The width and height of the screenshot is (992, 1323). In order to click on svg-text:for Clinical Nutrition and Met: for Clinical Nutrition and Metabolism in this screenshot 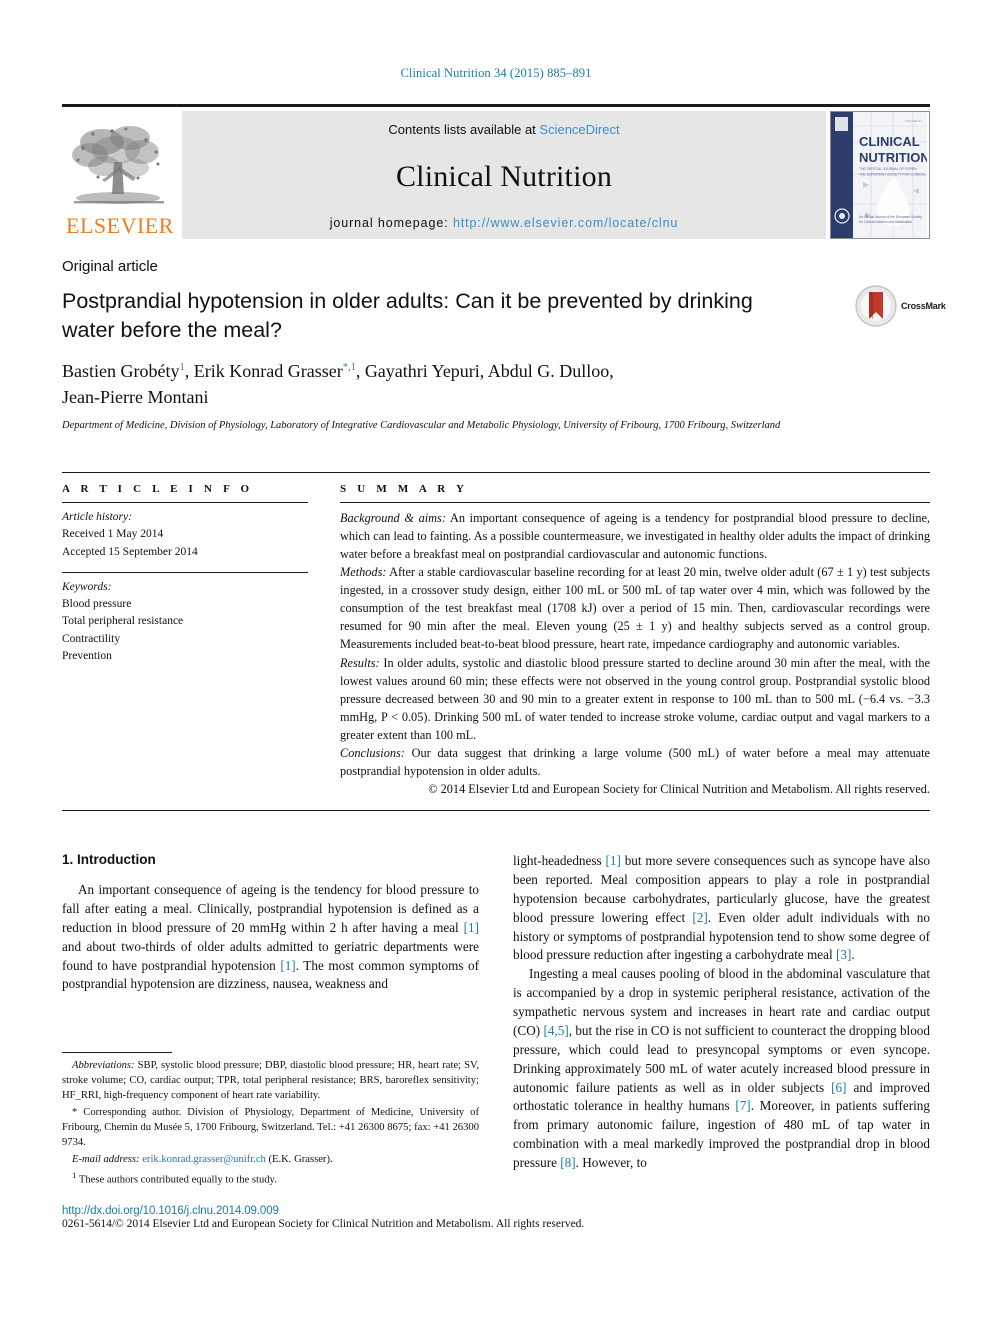, I will do `click(885, 222)`.